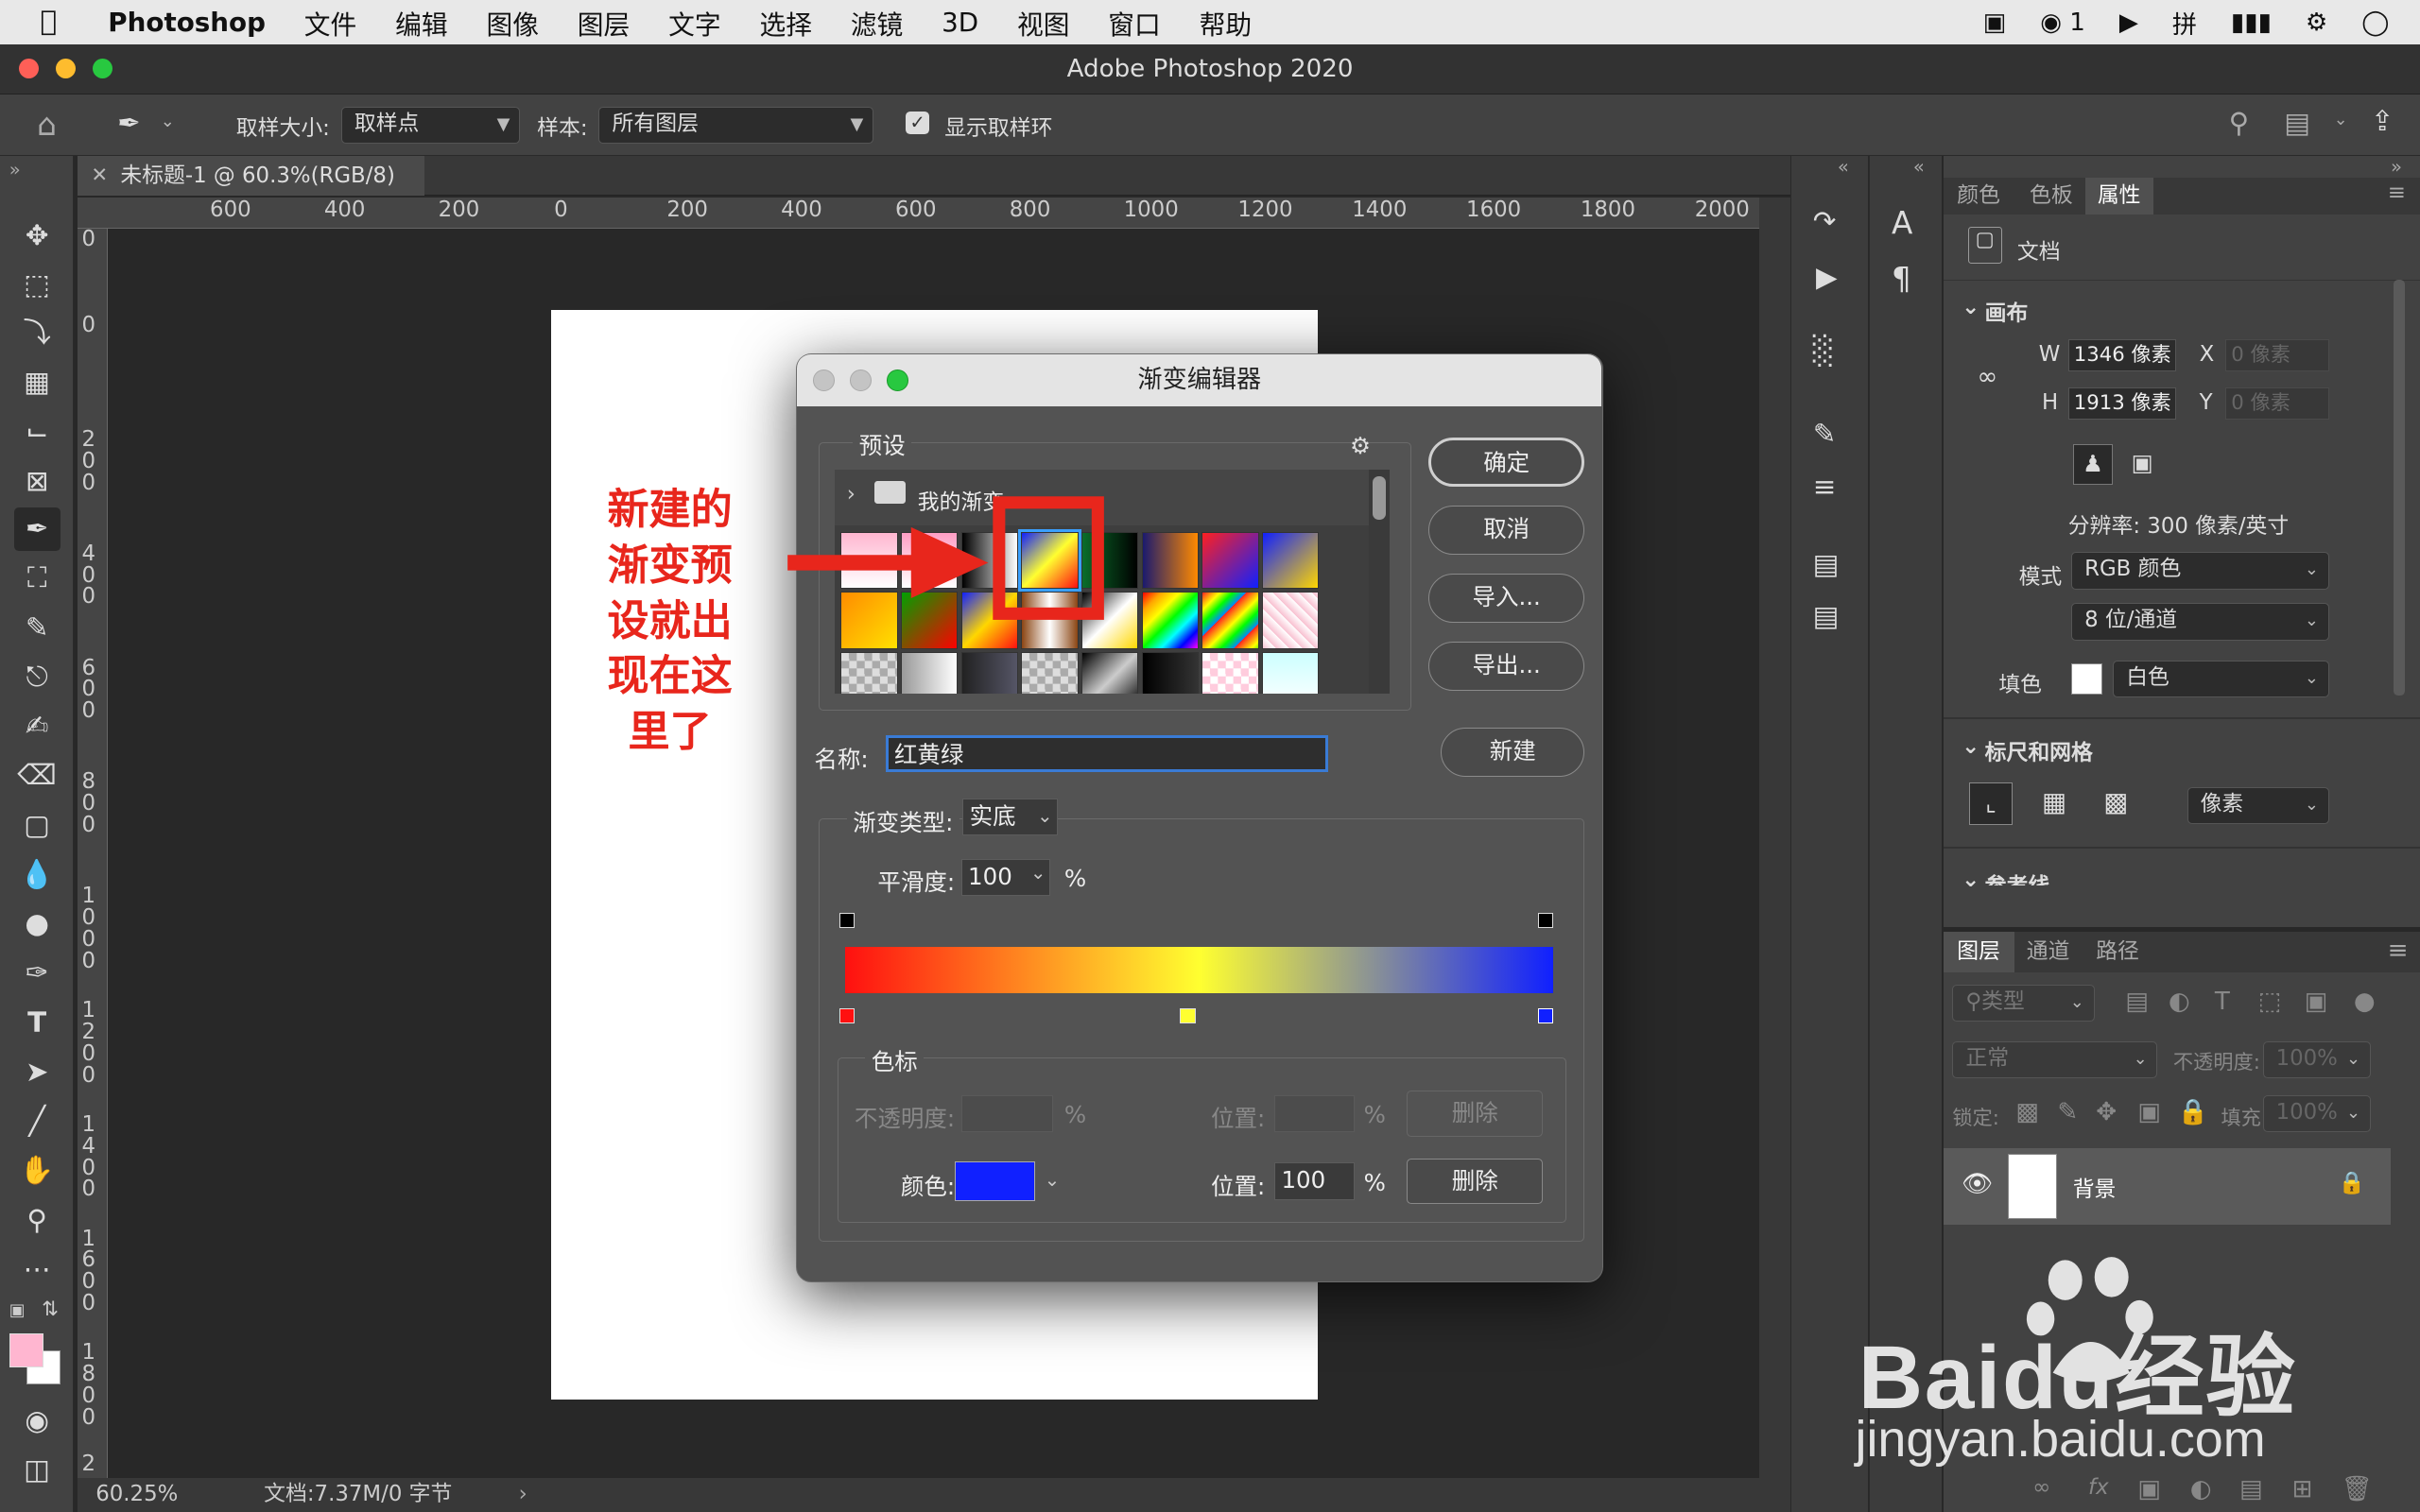 This screenshot has width=2420, height=1512. I want to click on menu-view: 视图, so click(1043, 23).